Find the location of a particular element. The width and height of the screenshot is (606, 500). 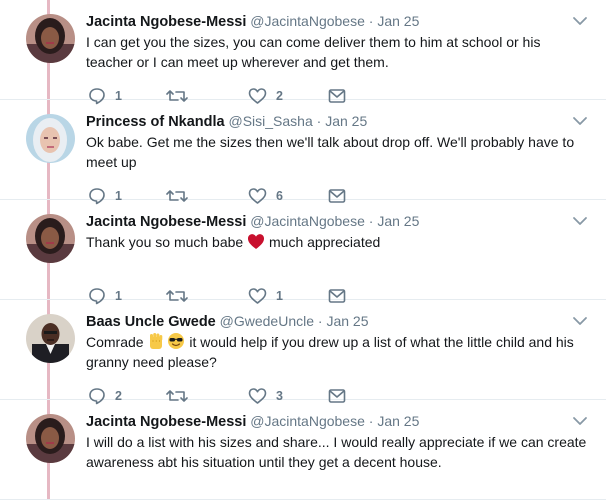

red-heart-icon is located at coordinates (256, 242).